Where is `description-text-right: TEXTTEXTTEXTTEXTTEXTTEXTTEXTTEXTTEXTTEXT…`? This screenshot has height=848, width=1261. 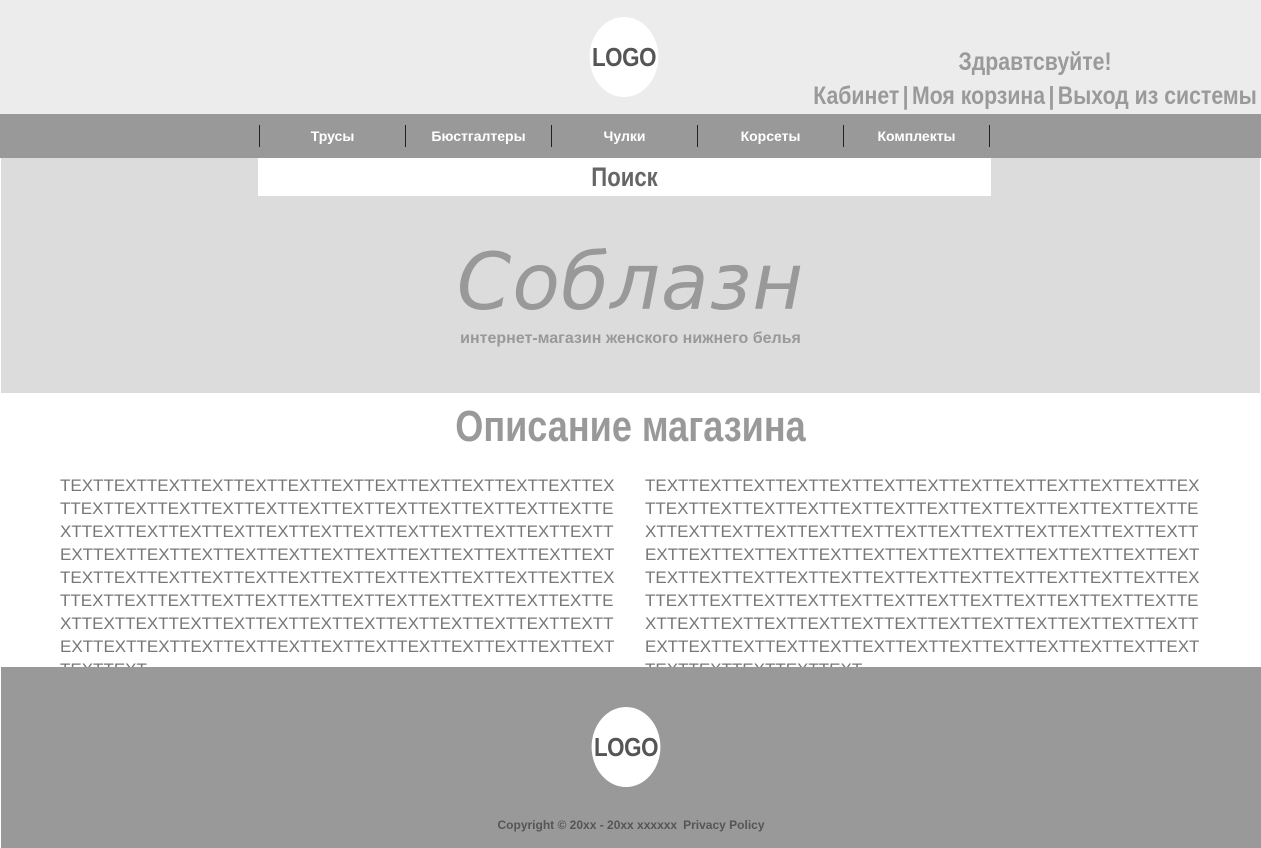 description-text-right: TEXTTEXTTEXTTEXTTEXTTEXTTEXTTEXTTEXTTEXT… is located at coordinates (922, 577).